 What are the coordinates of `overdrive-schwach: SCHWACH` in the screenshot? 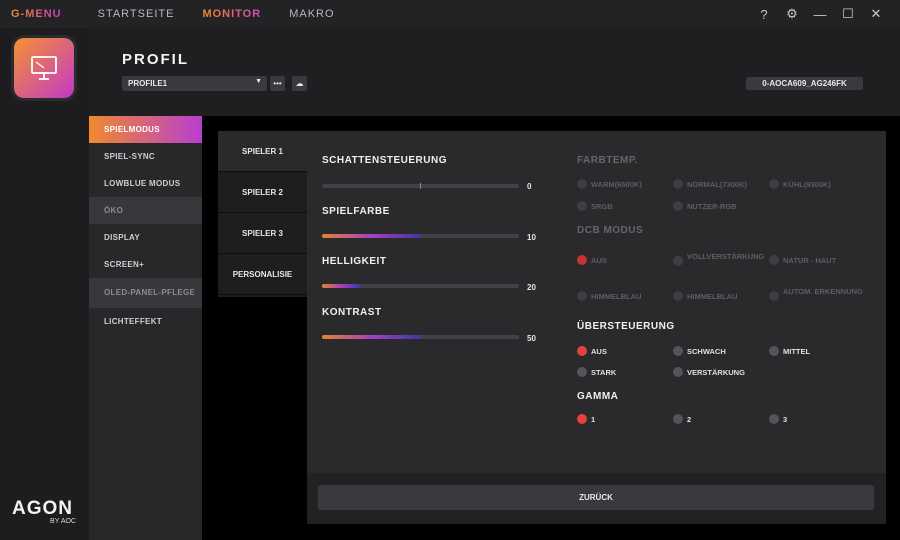 It's located at (720, 351).